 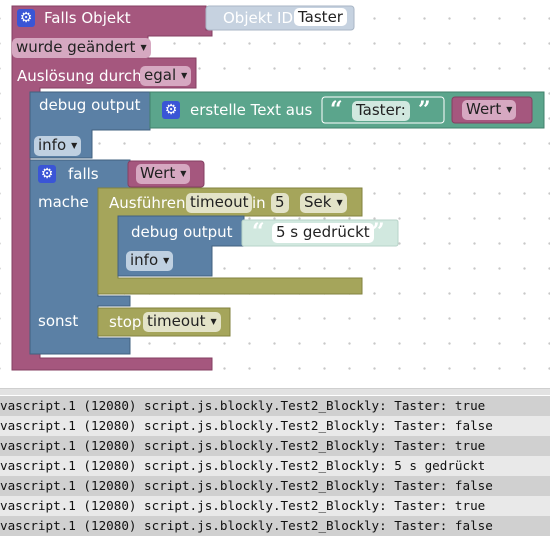 I want to click on debug-outer-level-value: info, so click(x=52, y=145).